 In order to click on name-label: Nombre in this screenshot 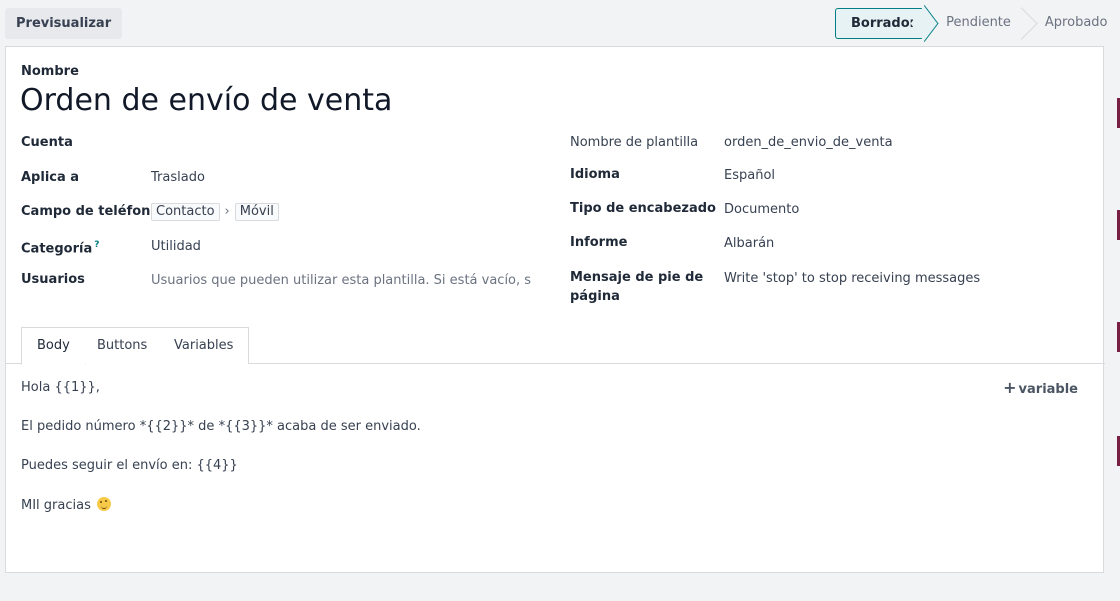, I will do `click(50, 71)`.